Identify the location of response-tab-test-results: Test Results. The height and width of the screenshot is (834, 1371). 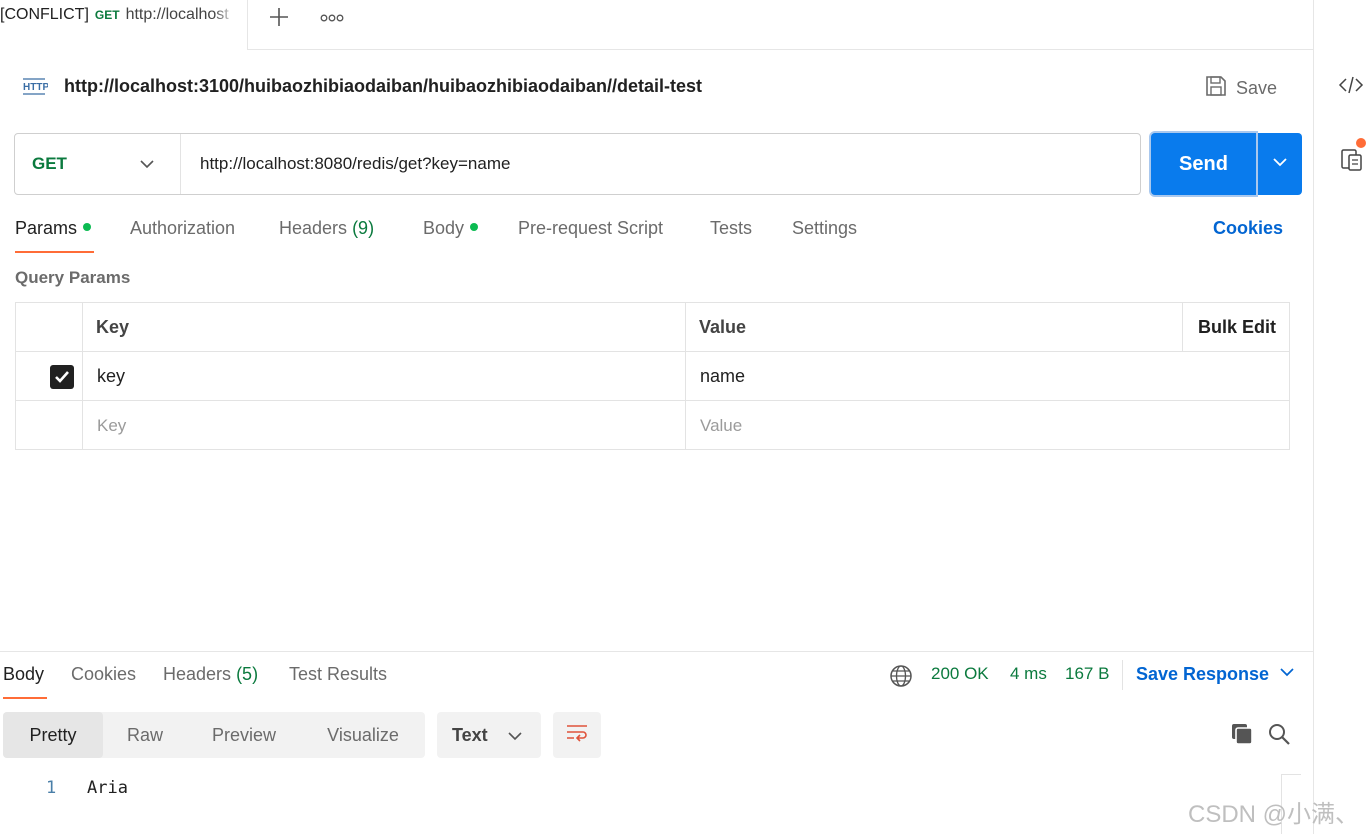
(338, 674).